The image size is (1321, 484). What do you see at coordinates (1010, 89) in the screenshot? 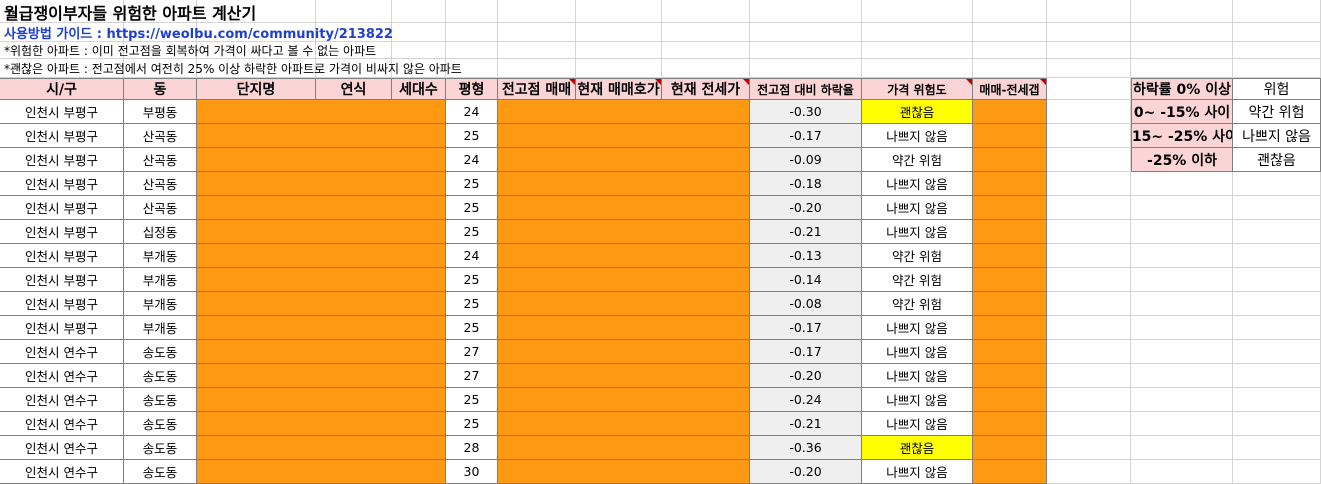
I see `col-header-gap: 매매-전세갭` at bounding box center [1010, 89].